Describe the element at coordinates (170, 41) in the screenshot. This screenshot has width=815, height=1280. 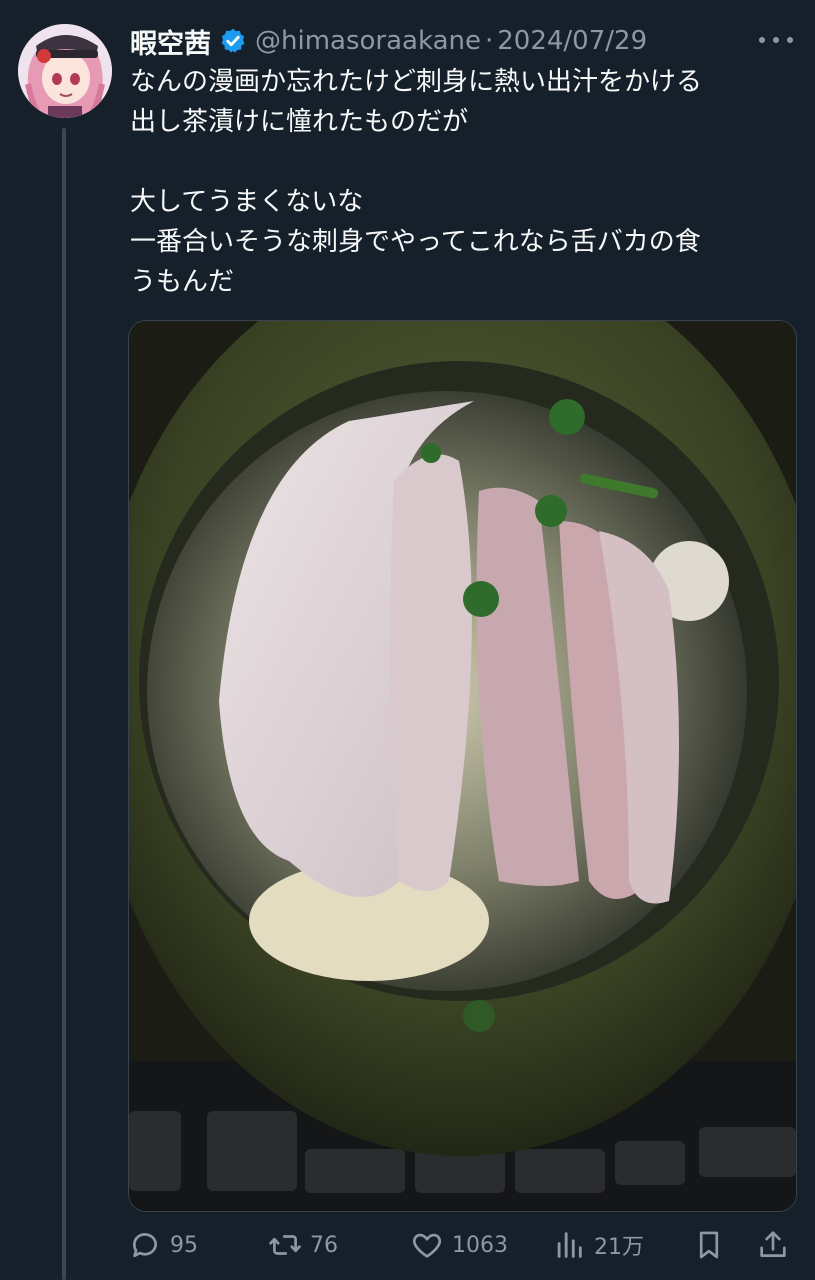
I see `display-name: 暇空茜` at that location.